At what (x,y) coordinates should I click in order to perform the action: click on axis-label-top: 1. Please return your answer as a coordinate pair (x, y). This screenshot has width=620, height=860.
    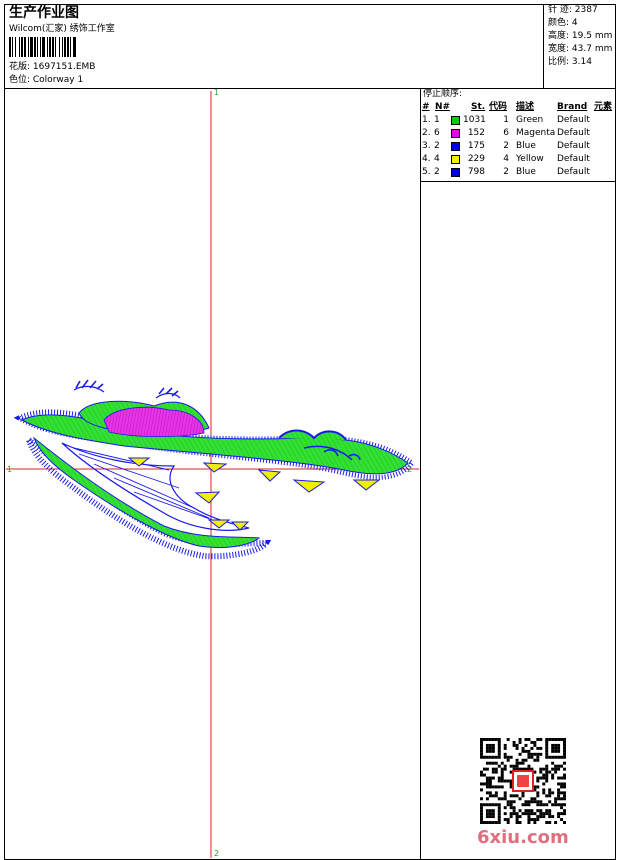
    Looking at the image, I should click on (216, 92).